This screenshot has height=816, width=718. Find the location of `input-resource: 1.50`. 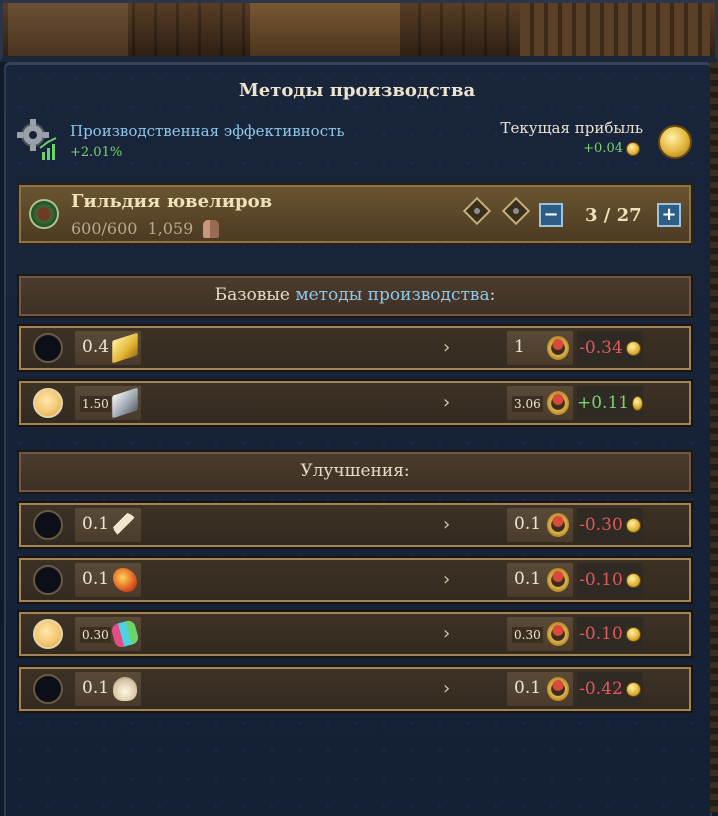

input-resource: 1.50 is located at coordinates (108, 403).